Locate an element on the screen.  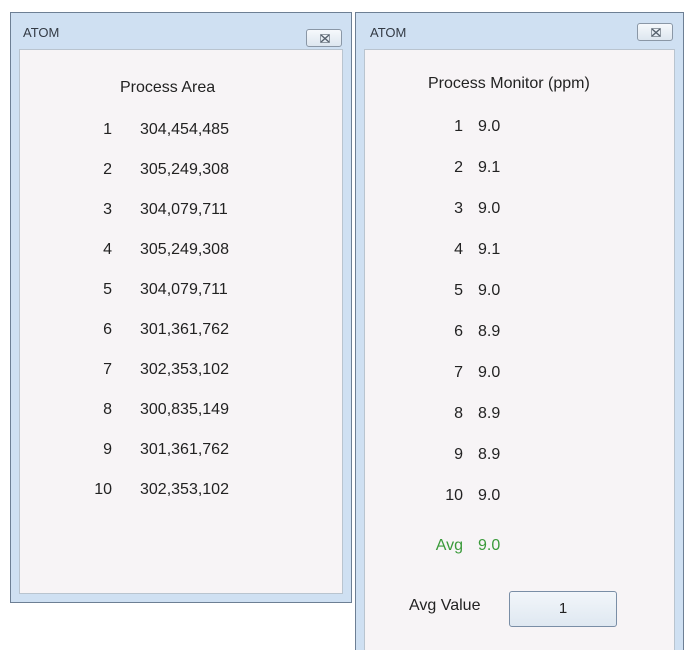
avg-value: 9.0 is located at coordinates (489, 545).